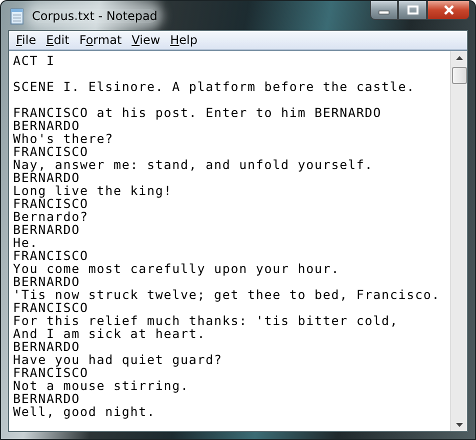 The height and width of the screenshot is (440, 476). I want to click on text-line: ACT I, so click(34, 60).